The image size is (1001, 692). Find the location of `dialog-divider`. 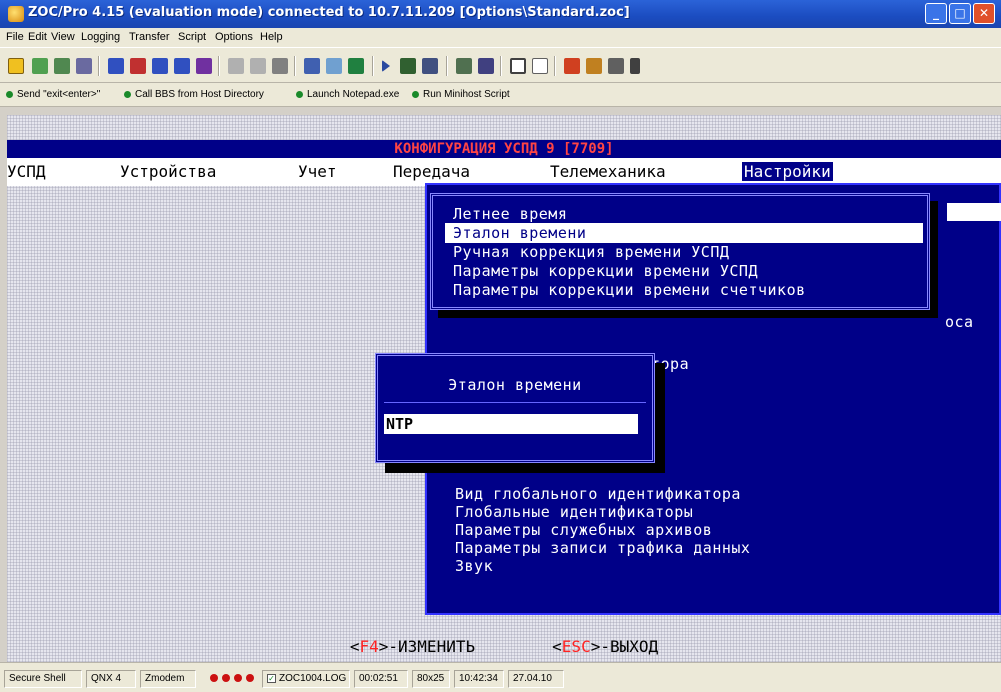

dialog-divider is located at coordinates (515, 402).